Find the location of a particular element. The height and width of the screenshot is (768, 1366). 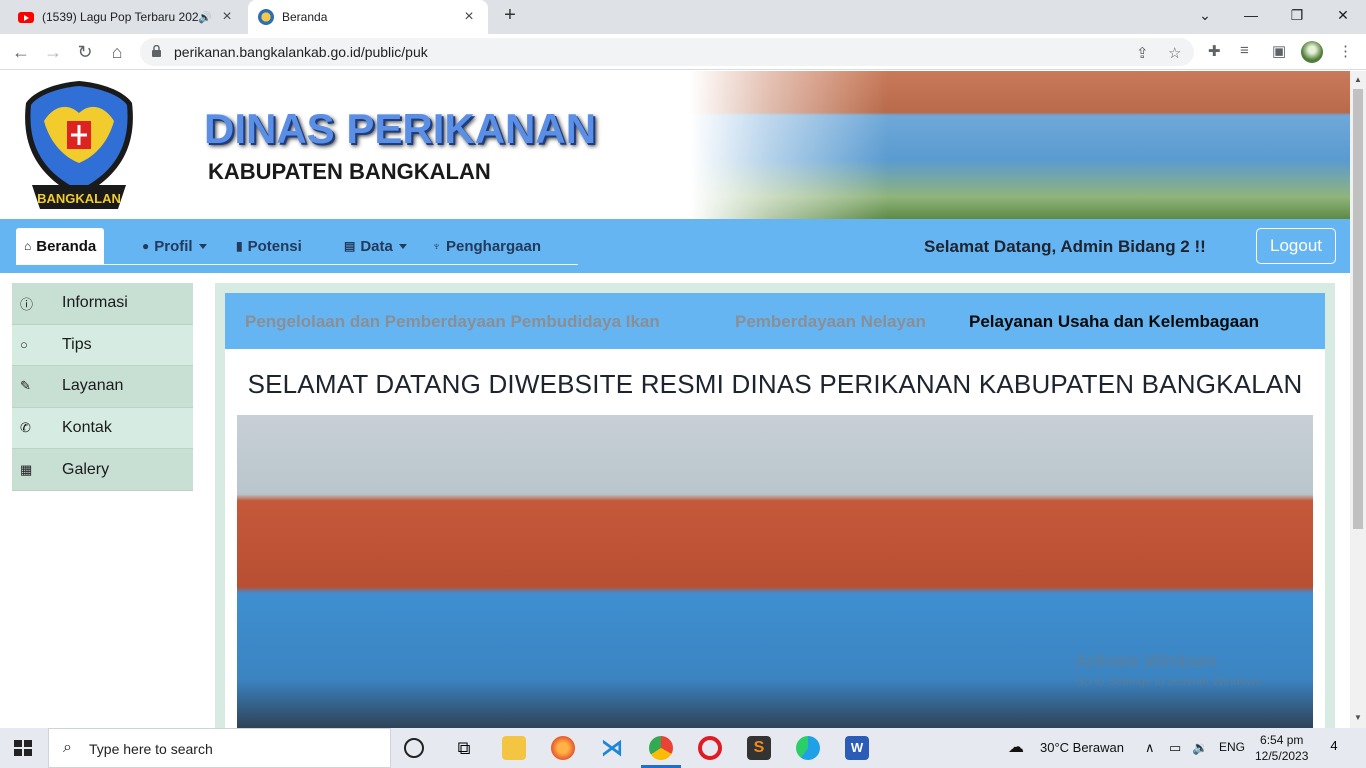

sidebar-item-label: Galery is located at coordinates (86, 469).